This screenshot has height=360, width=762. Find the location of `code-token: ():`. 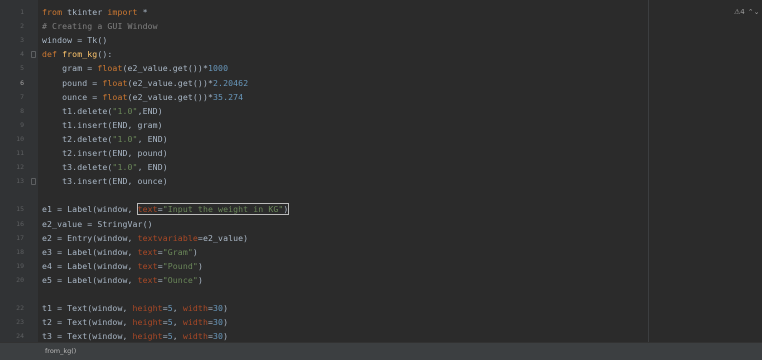

code-token: (): is located at coordinates (105, 54).